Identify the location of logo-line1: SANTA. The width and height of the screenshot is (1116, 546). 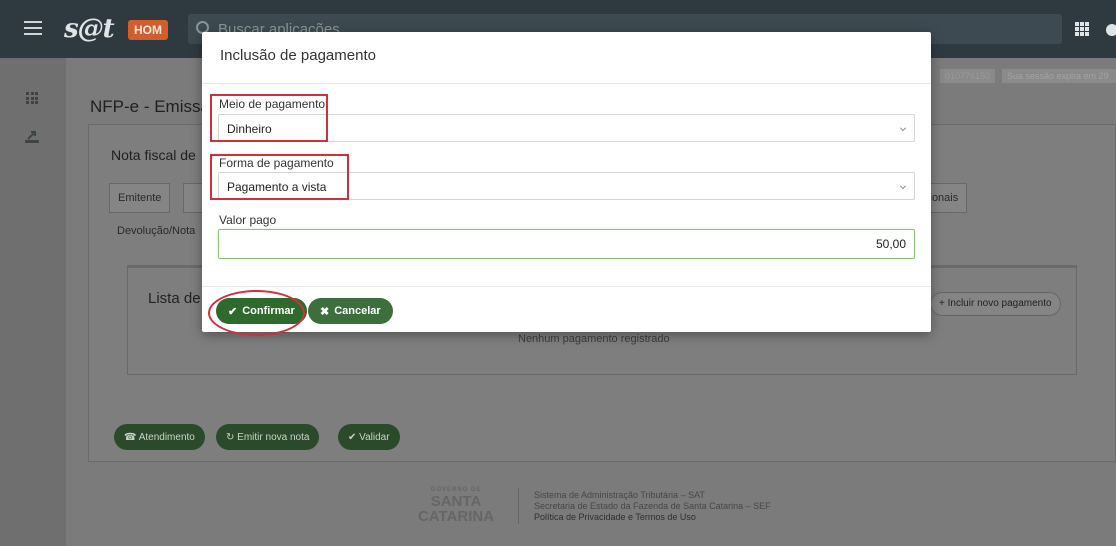
(456, 501).